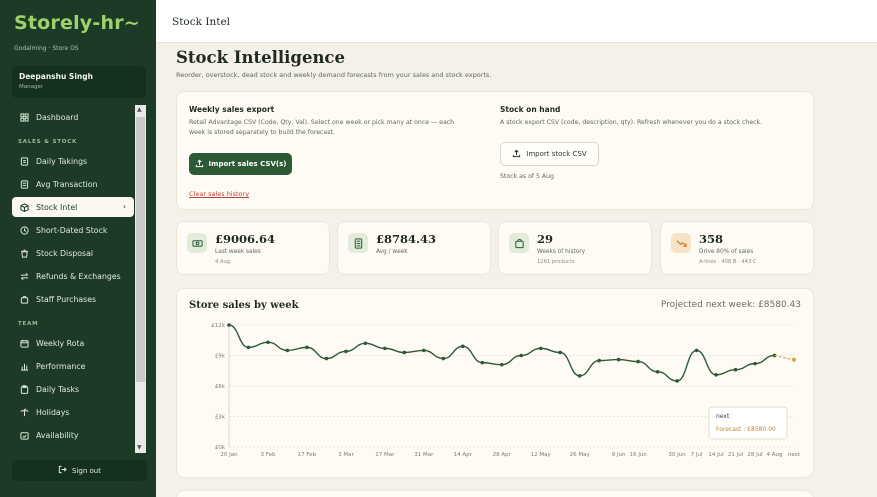 This screenshot has height=497, width=877. I want to click on sidebar-item-daily-tasks: Daily Tasks, so click(73, 389).